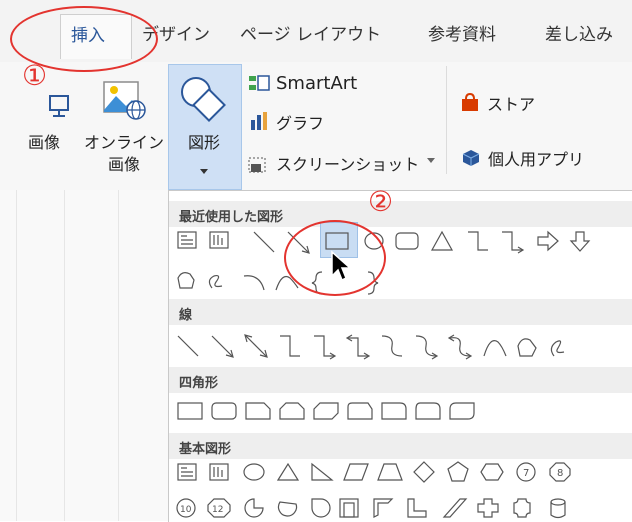 The image size is (632, 522). What do you see at coordinates (254, 472) in the screenshot?
I see `oval-shape` at bounding box center [254, 472].